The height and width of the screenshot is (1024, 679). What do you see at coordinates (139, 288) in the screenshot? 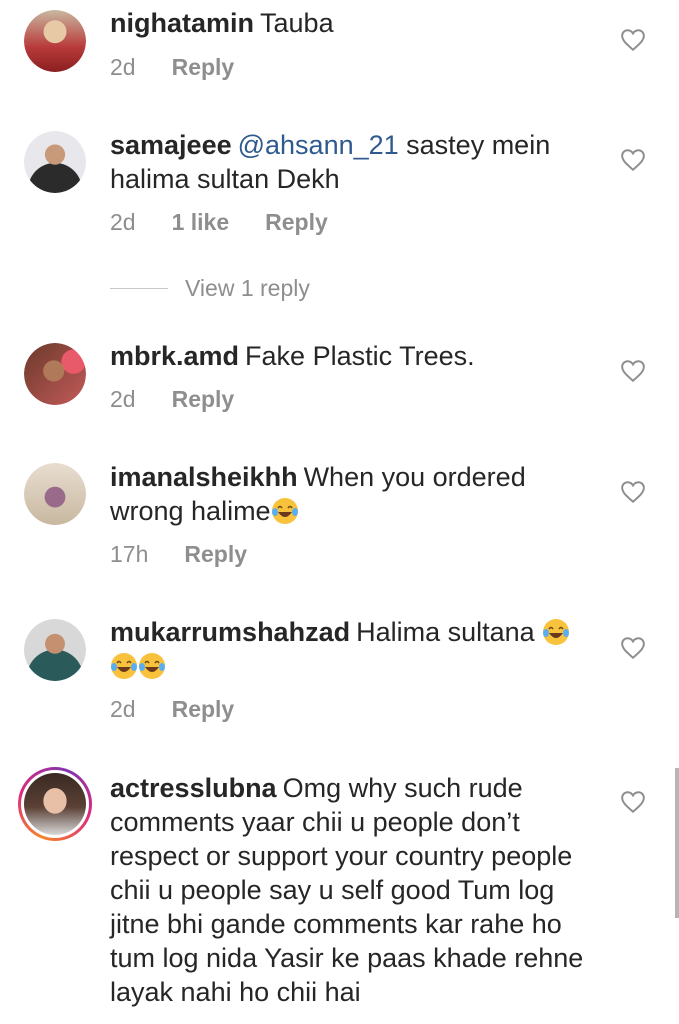
I see `divider-line` at bounding box center [139, 288].